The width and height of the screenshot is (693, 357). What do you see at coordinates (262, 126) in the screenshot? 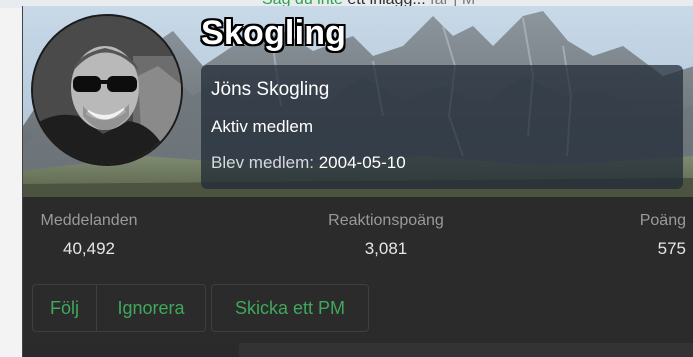
I see `member-title: Aktiv medlem` at bounding box center [262, 126].